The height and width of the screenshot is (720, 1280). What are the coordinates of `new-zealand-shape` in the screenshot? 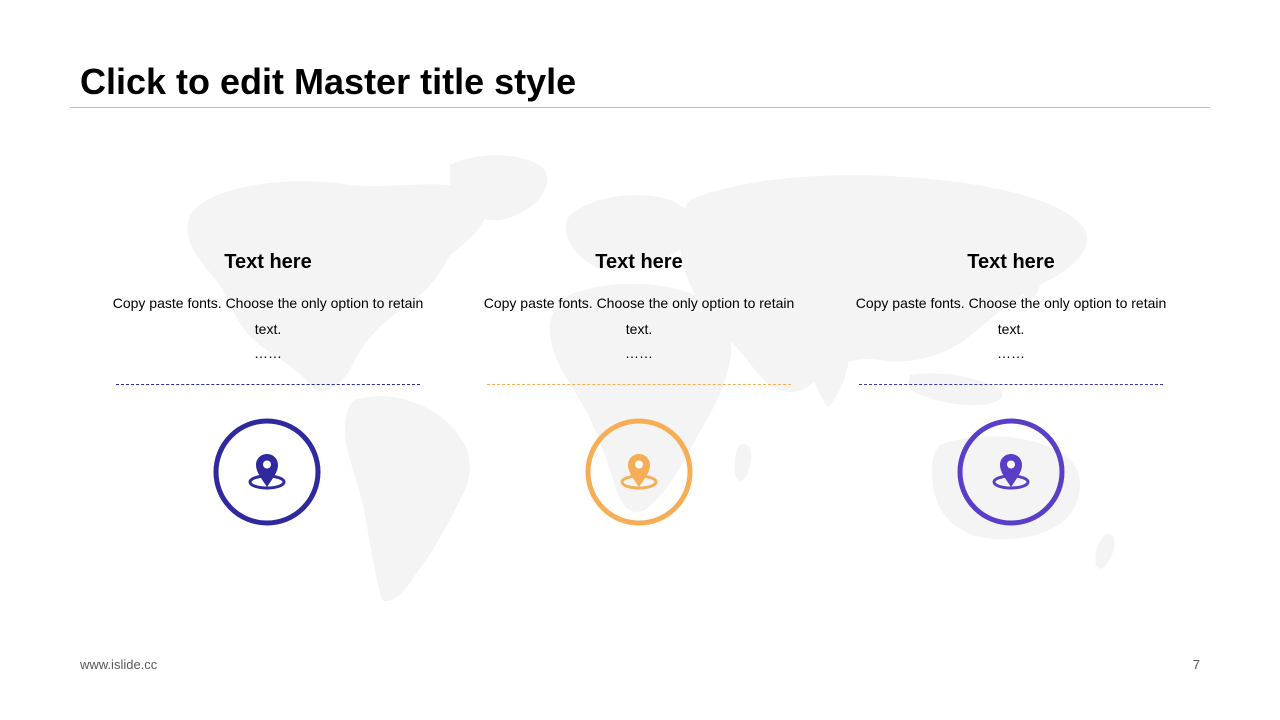 It's located at (1105, 551).